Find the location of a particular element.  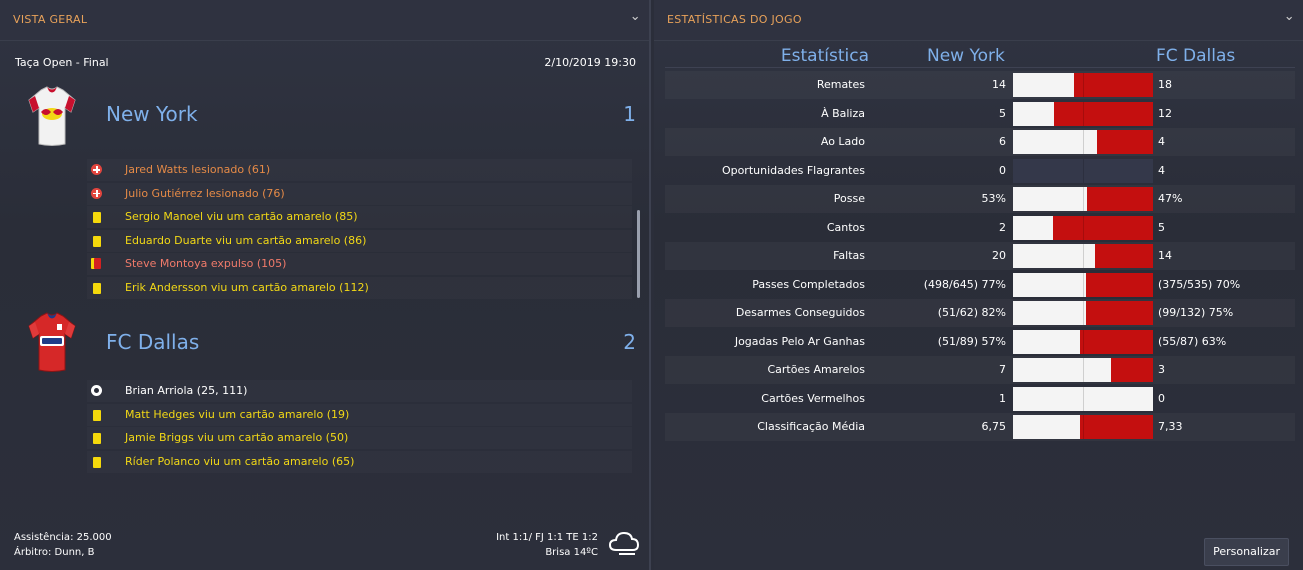

stat-label: Passes Completados is located at coordinates (808, 284).